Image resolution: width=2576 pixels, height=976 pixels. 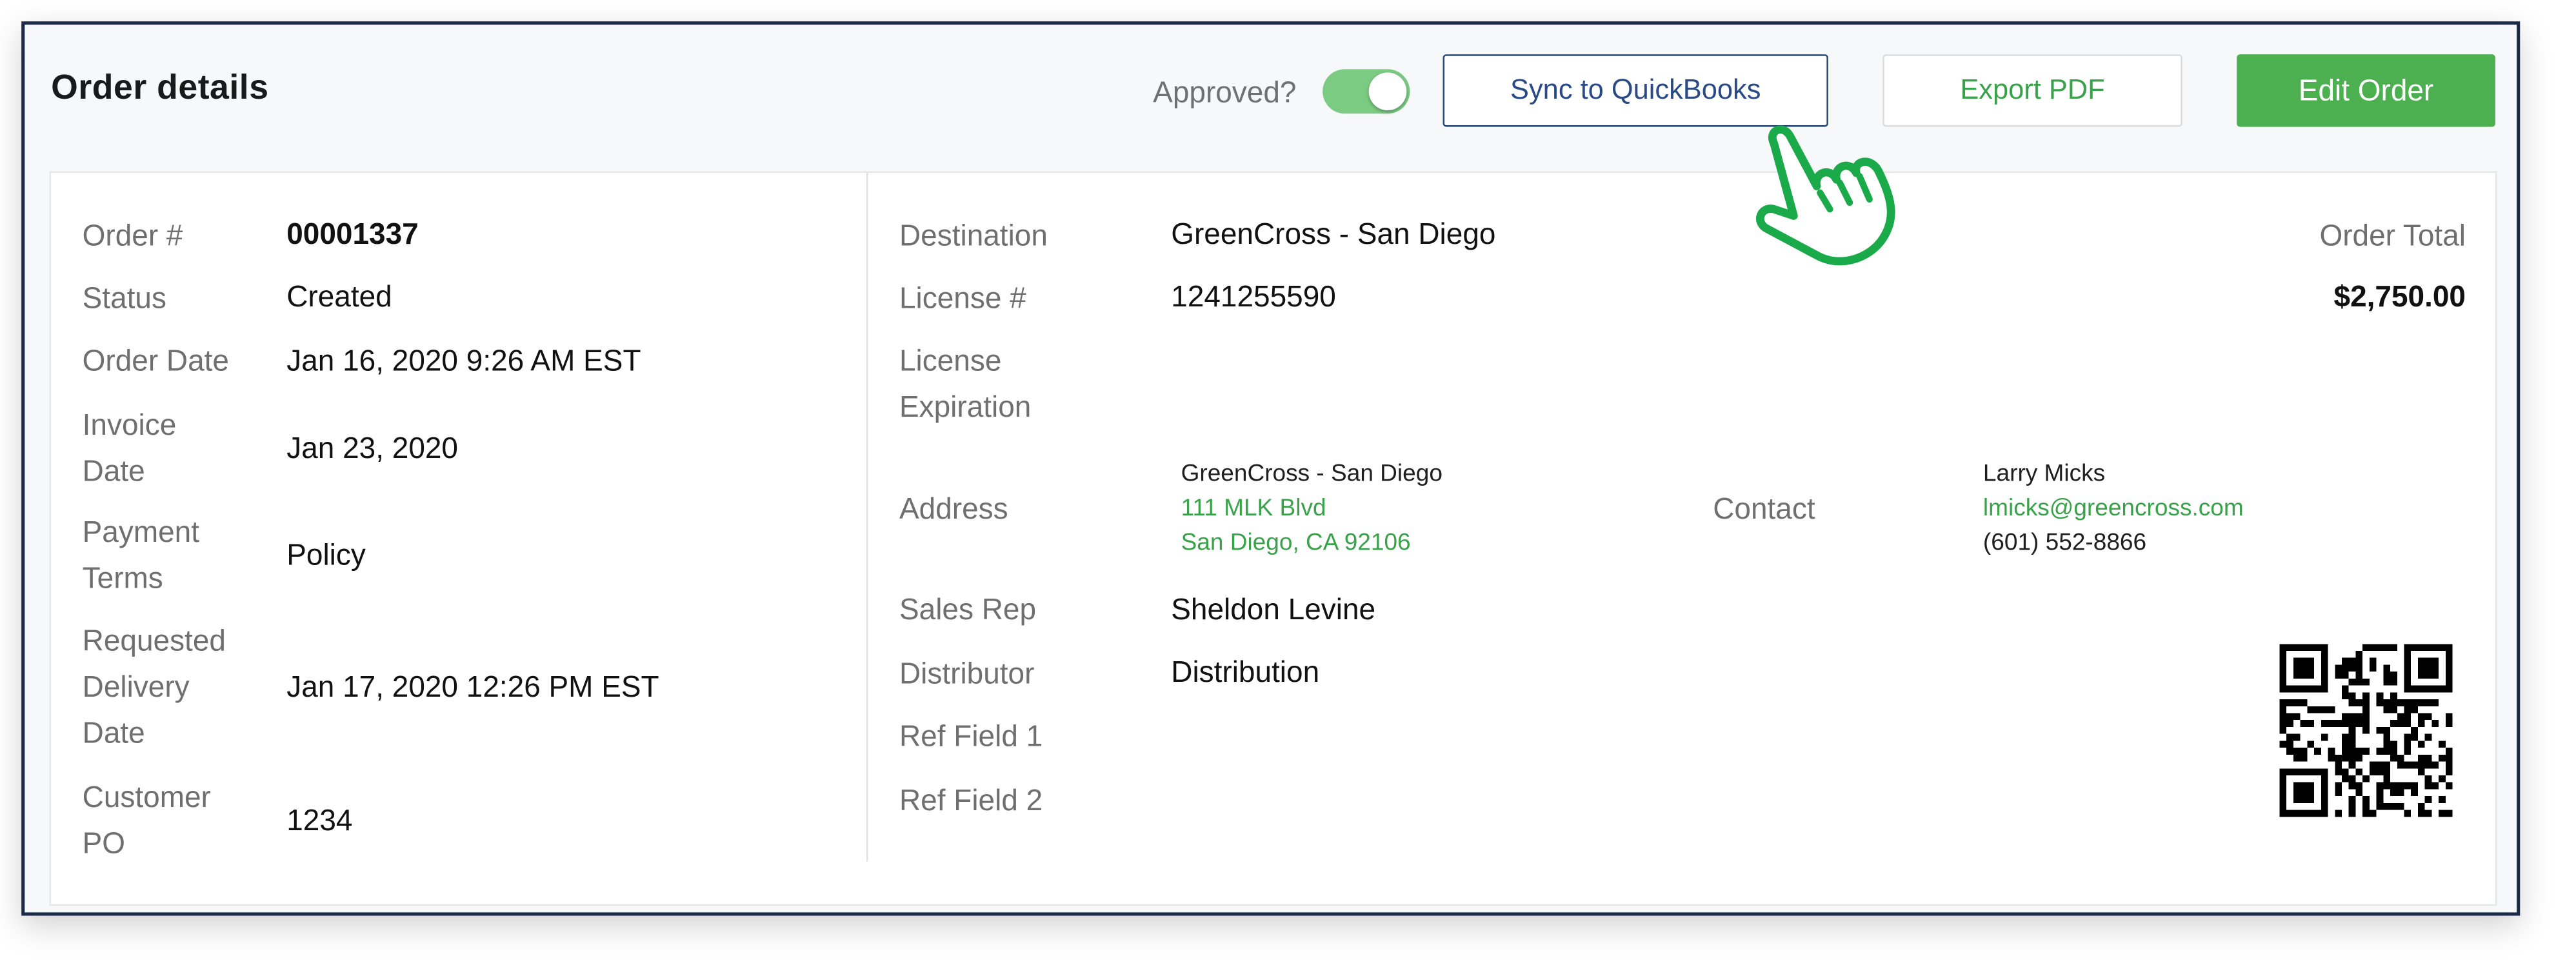 I want to click on distributor-value: Distribution, so click(x=1245, y=672).